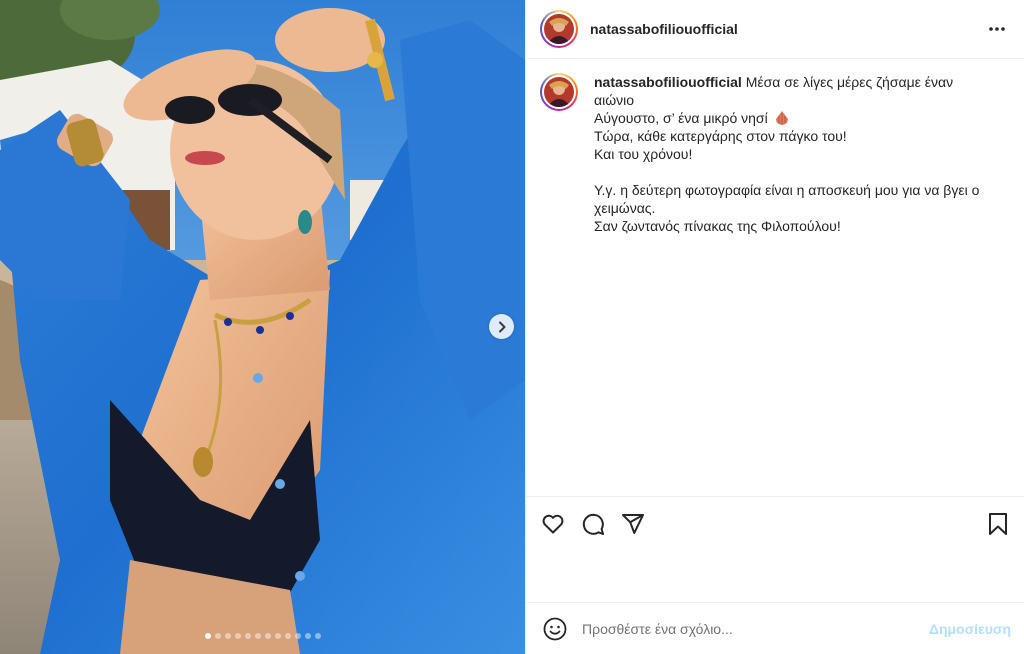  I want to click on action-bar, so click(775, 523).